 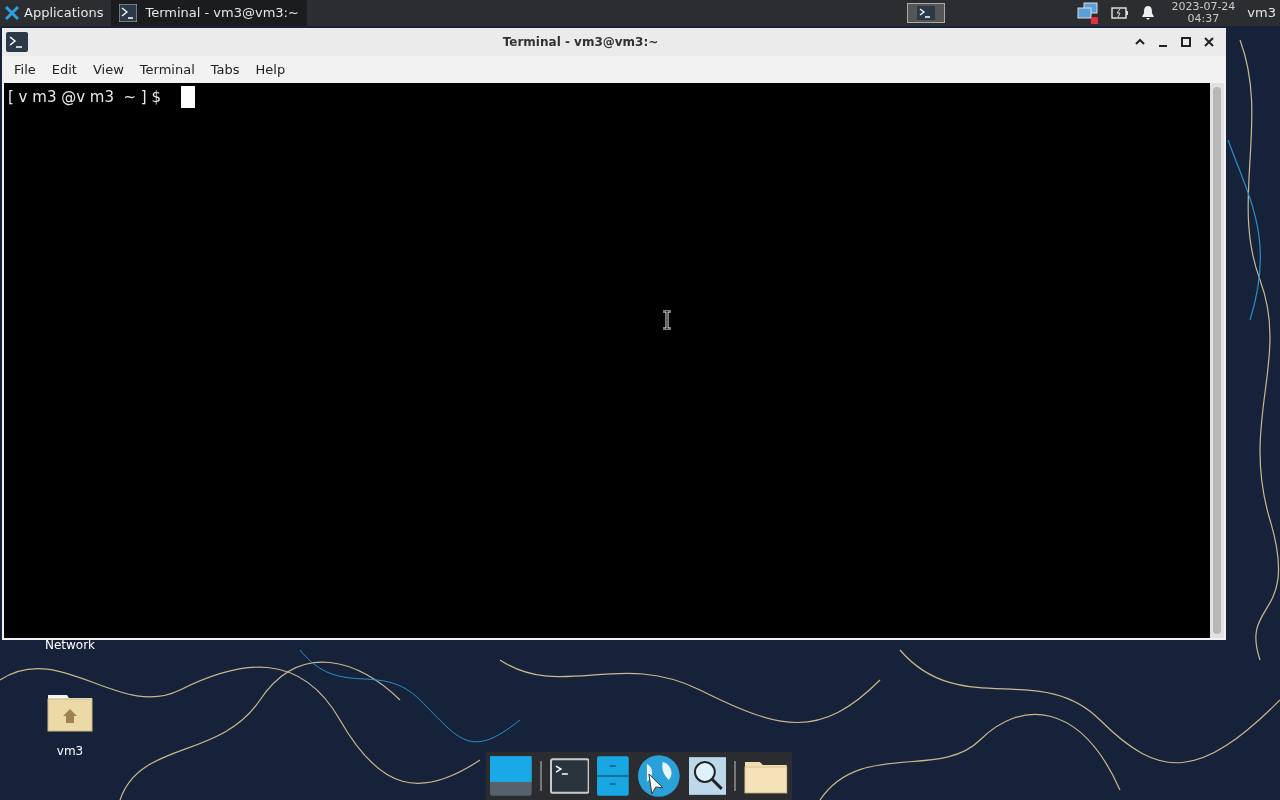 I want to click on text-cursor-pointer-icon, so click(x=667, y=320).